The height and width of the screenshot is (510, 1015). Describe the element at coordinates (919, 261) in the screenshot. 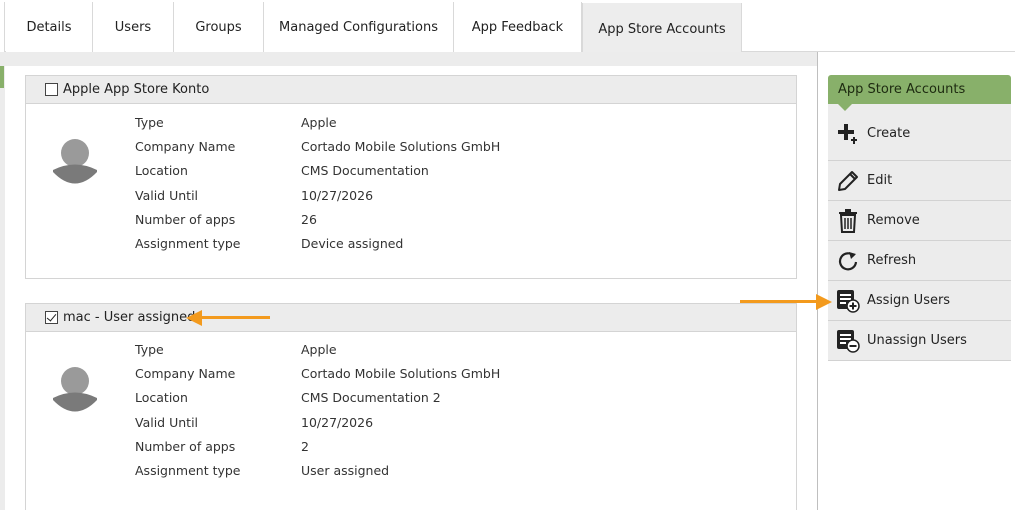

I see `refresh-button: Refresh` at that location.